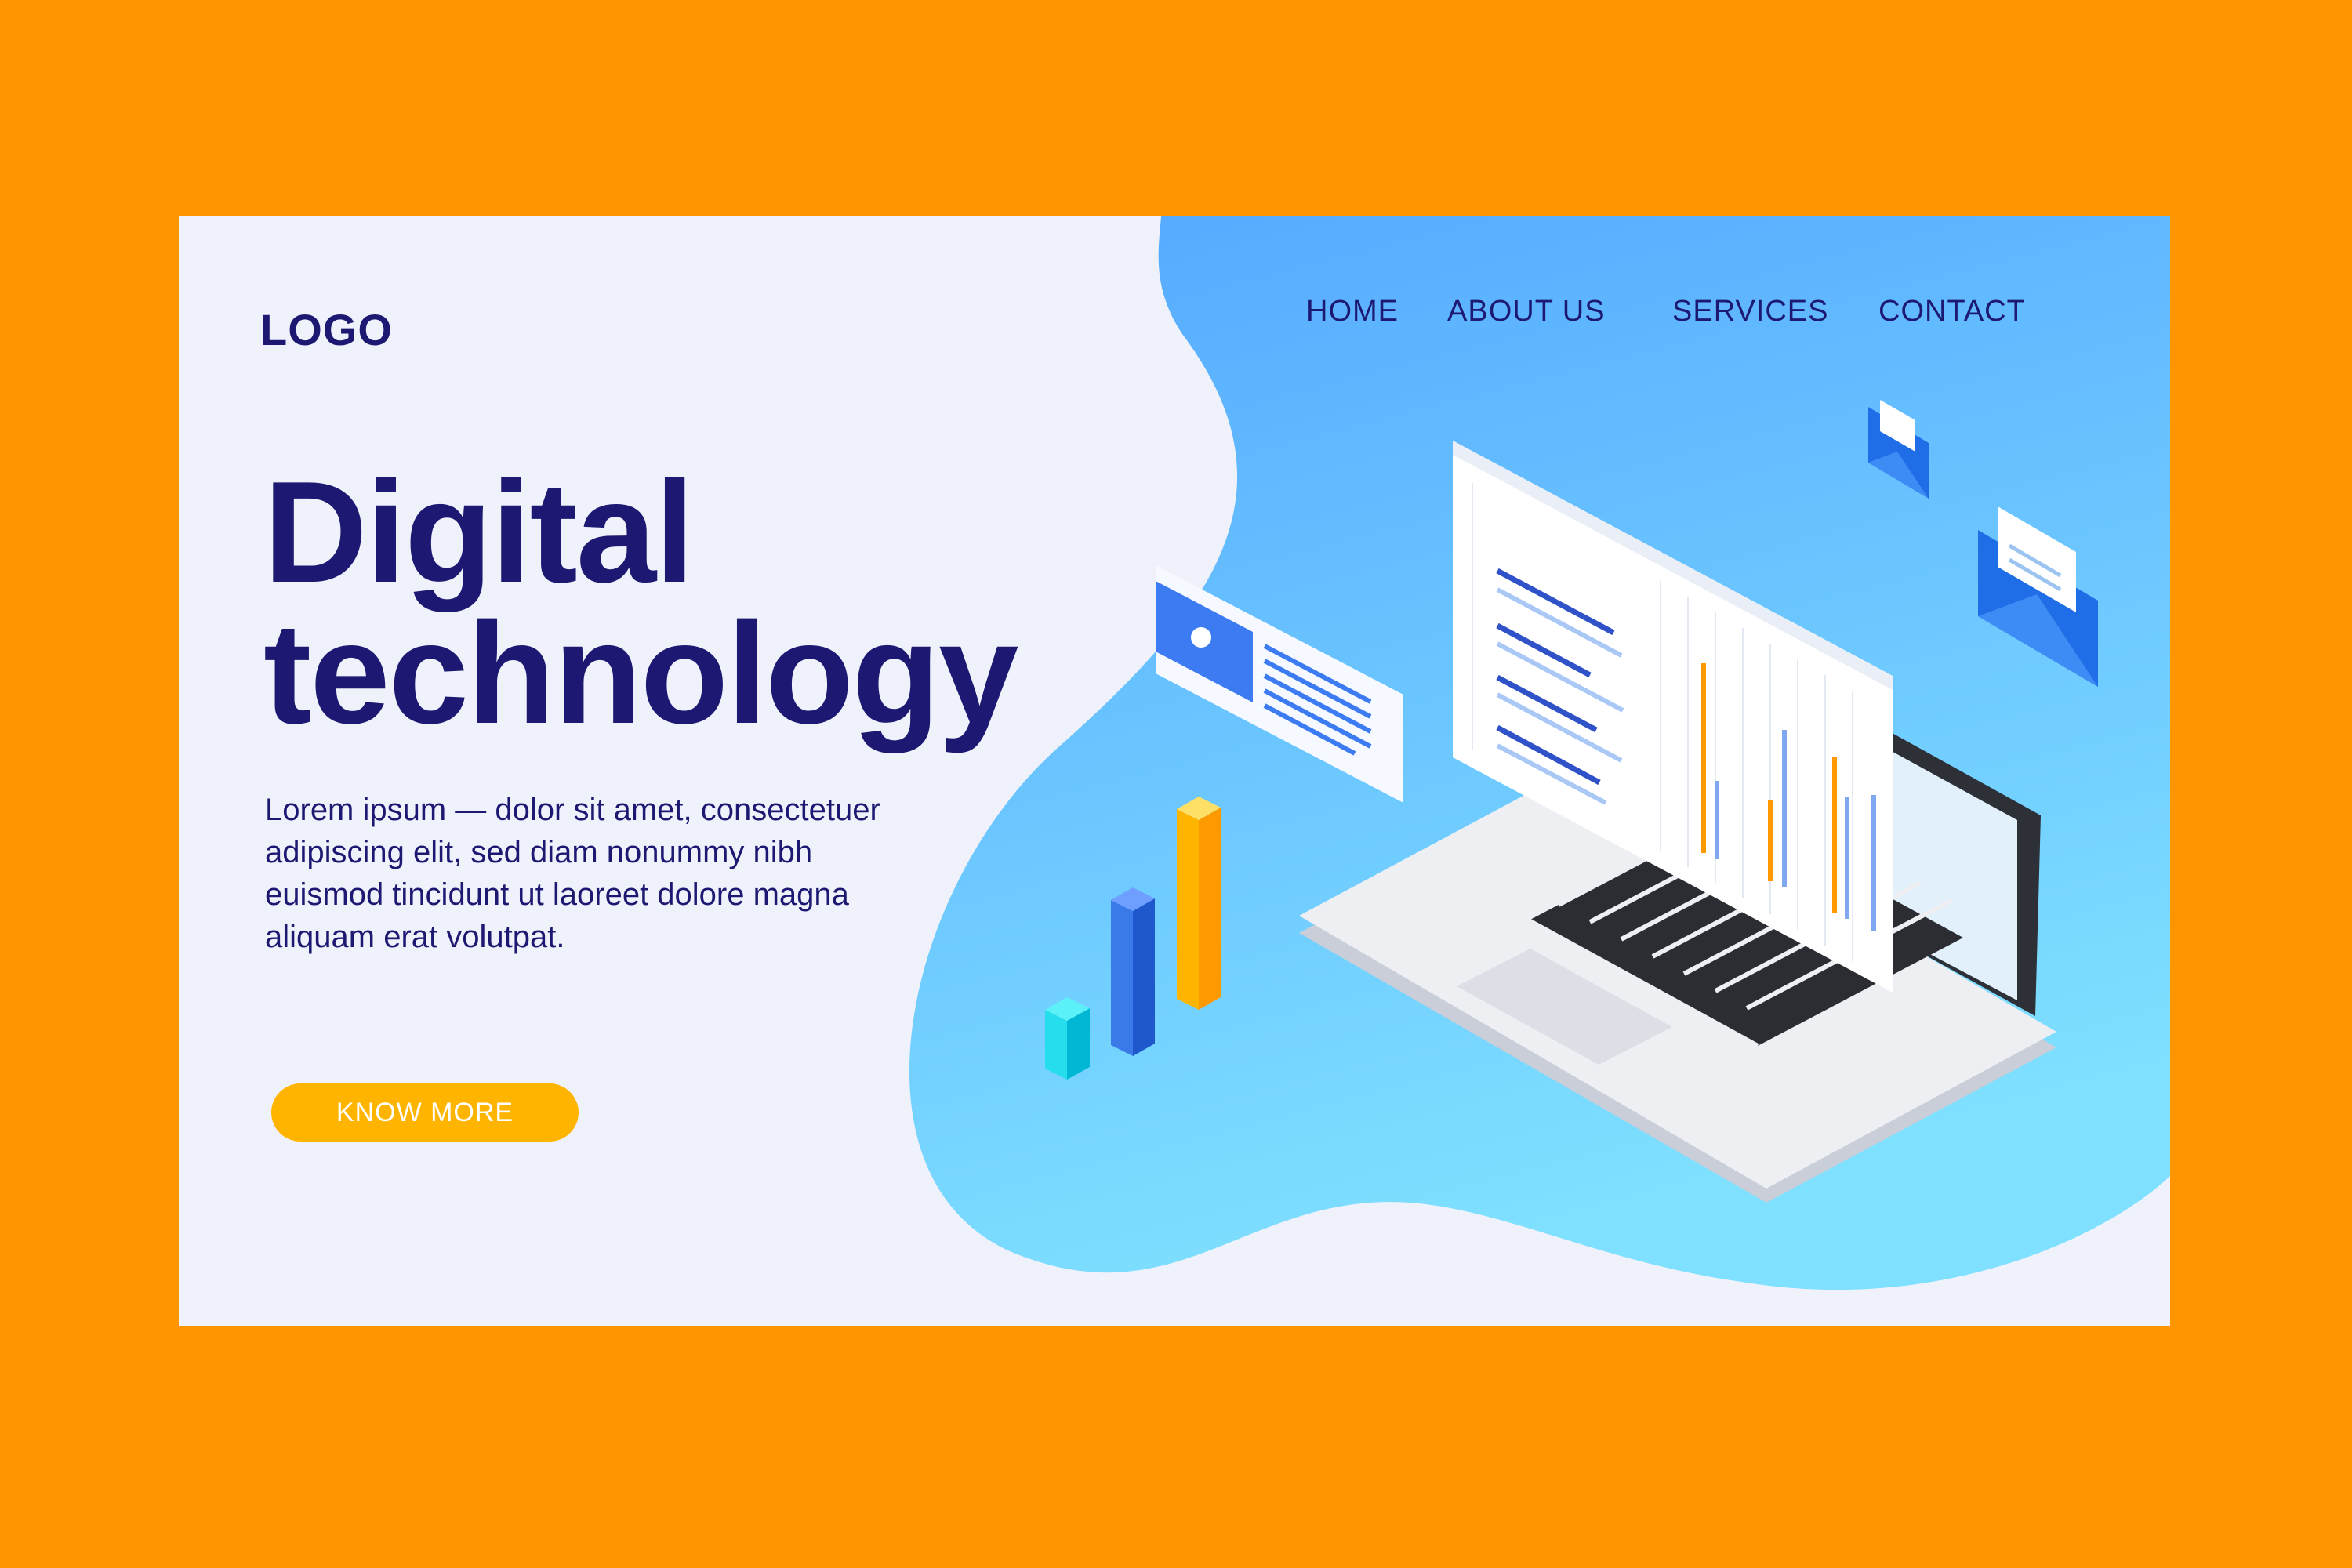 The image size is (2352, 1568). What do you see at coordinates (1750, 311) in the screenshot?
I see `nav-services: SERVICES` at bounding box center [1750, 311].